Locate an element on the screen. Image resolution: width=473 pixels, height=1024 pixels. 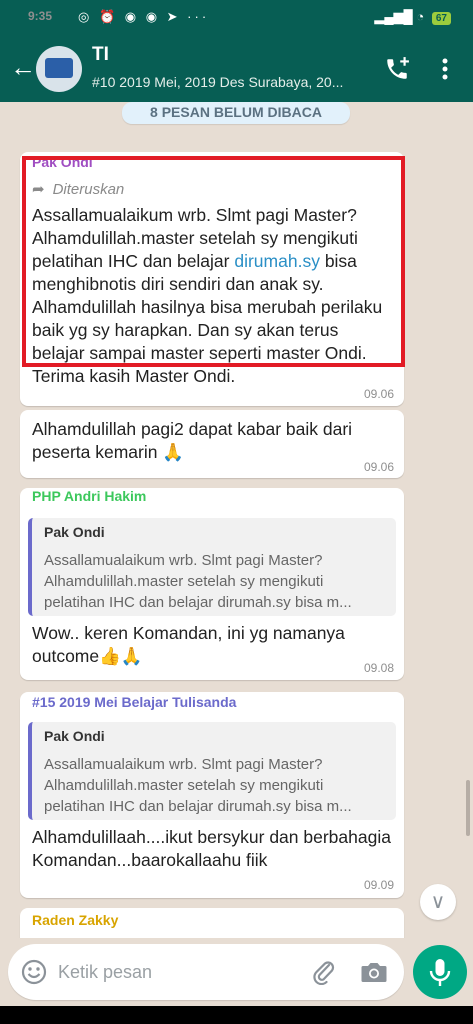
message-sender: PHP Andri Hakim is located at coordinates (89, 496).